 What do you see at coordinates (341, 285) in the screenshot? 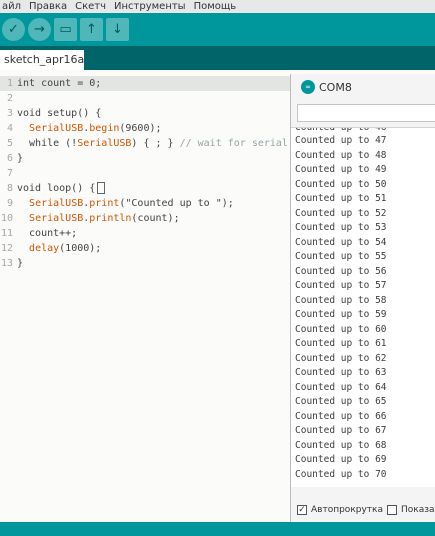
I see `serial-output-line: Counted up to 57` at bounding box center [341, 285].